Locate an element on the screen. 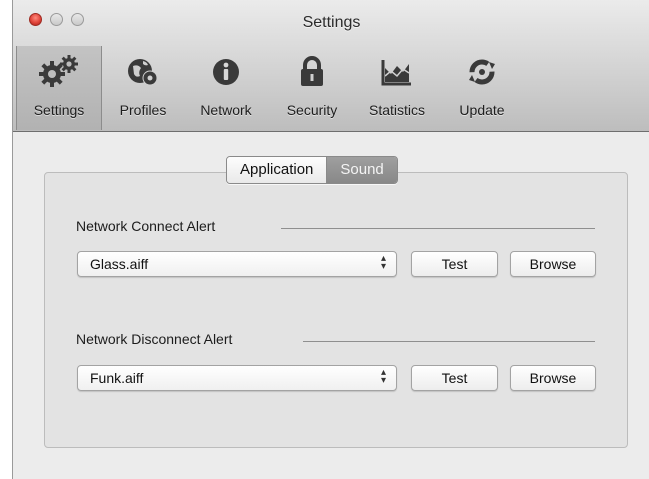 Image resolution: width=649 pixels, height=479 pixels. refresh-icon is located at coordinates (482, 71).